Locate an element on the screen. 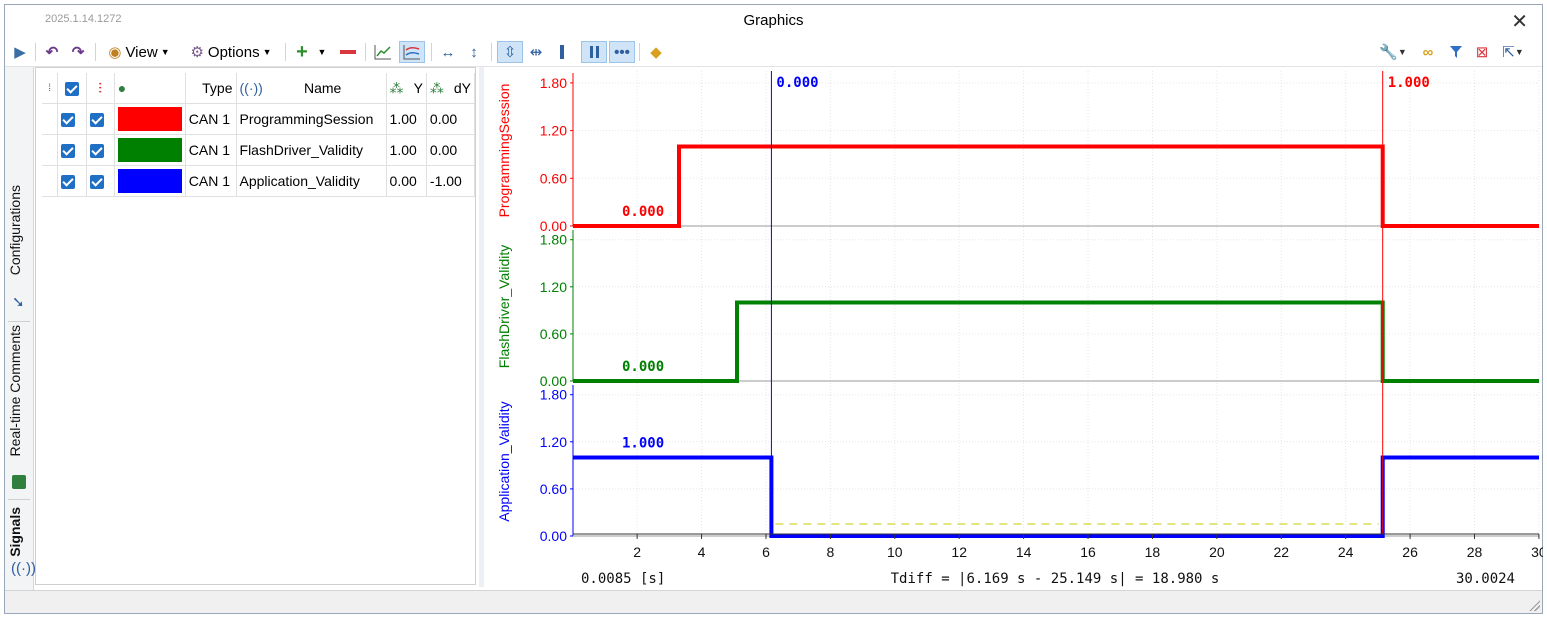 This screenshot has height=617, width=1547. row-grip-icon: ⁞ is located at coordinates (50, 88).